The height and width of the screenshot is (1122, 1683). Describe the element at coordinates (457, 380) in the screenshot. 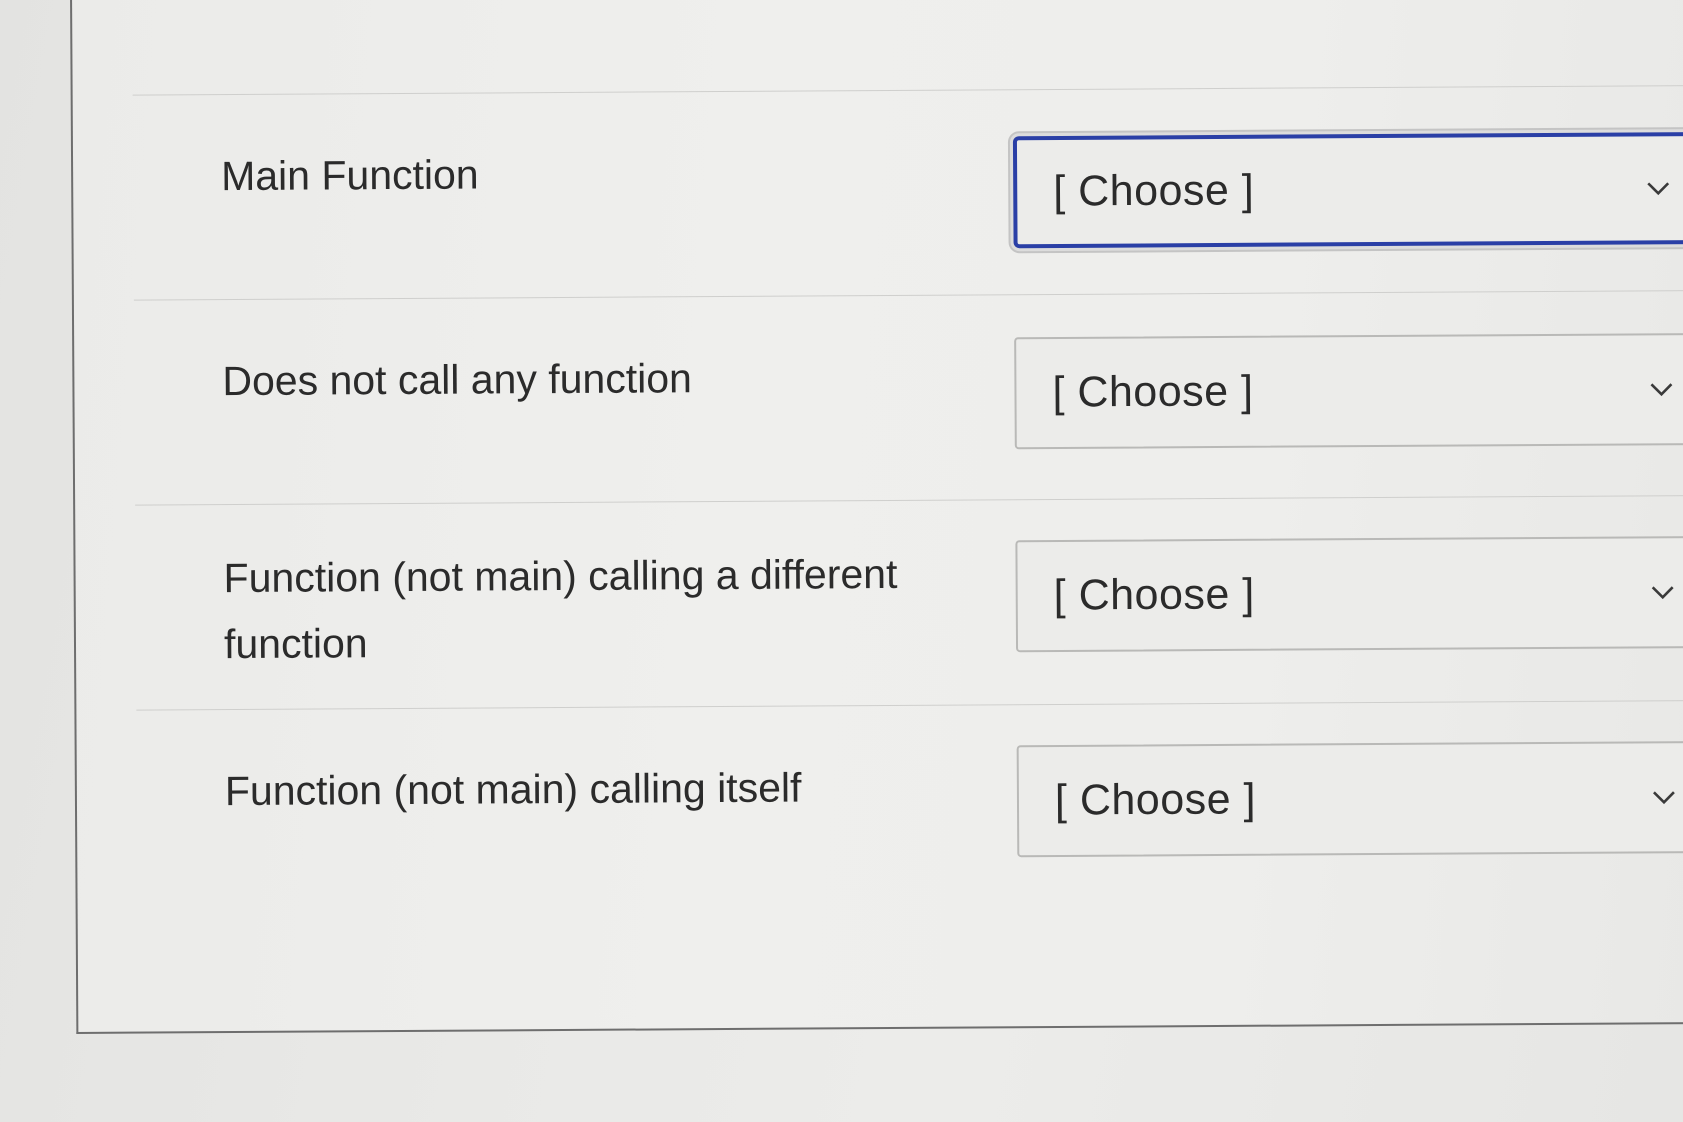

I see `match-prompt-label: Does not call any function` at that location.